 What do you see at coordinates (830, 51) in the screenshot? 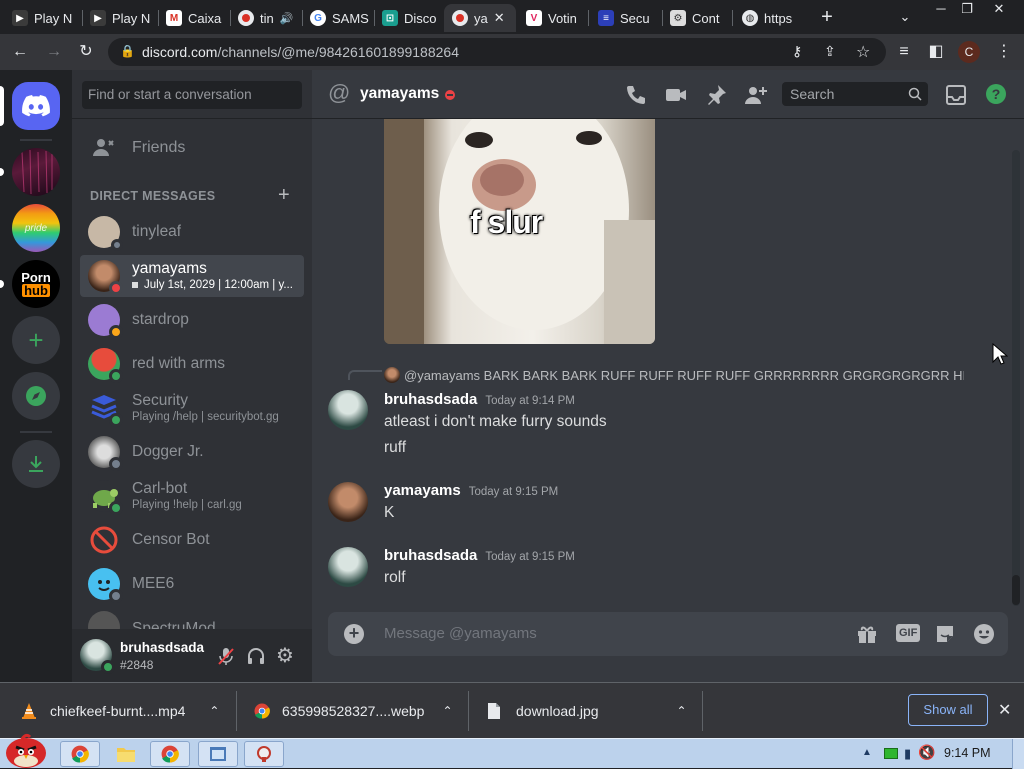
I see `share-icon: ⇪` at bounding box center [830, 51].